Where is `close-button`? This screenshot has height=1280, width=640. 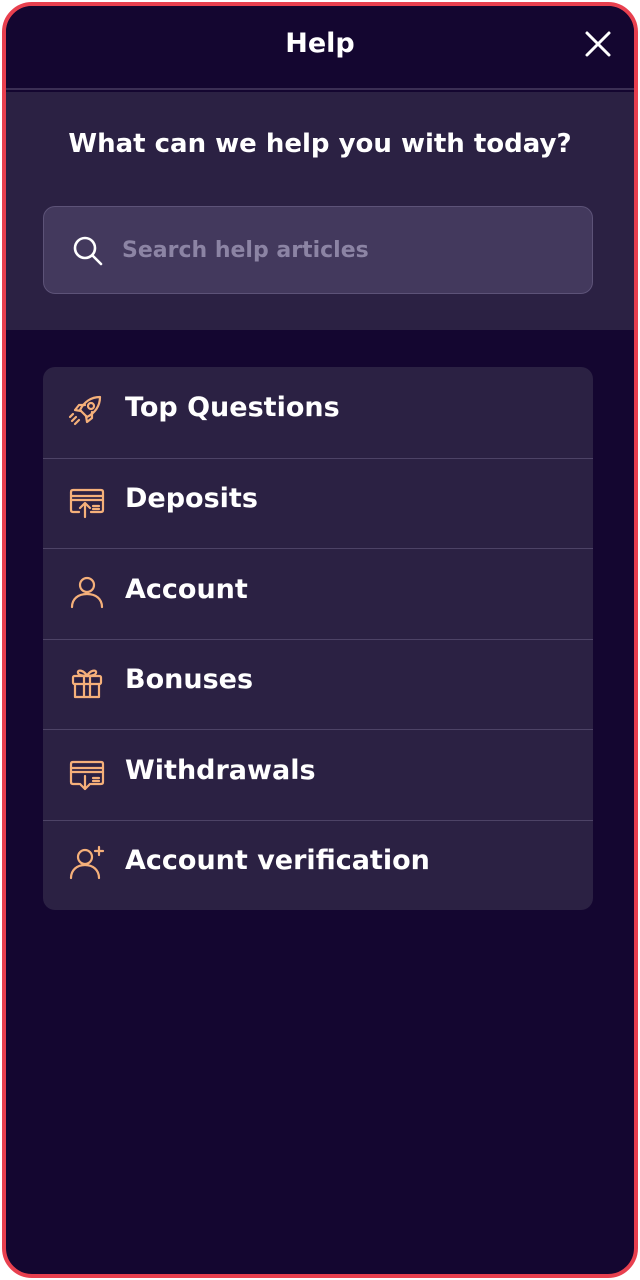
close-button is located at coordinates (598, 44).